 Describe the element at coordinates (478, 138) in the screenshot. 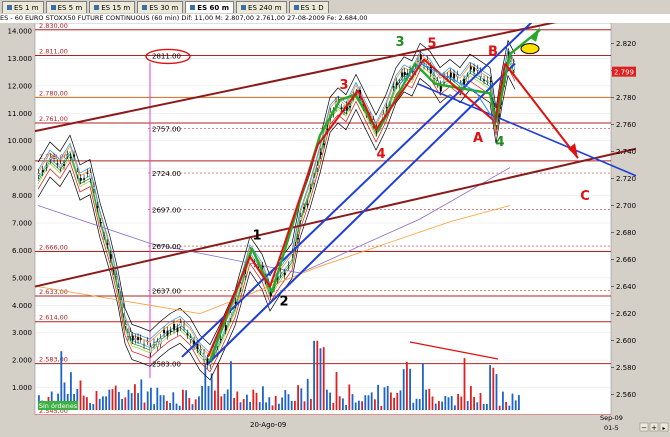

I see `wave-label: A` at that location.